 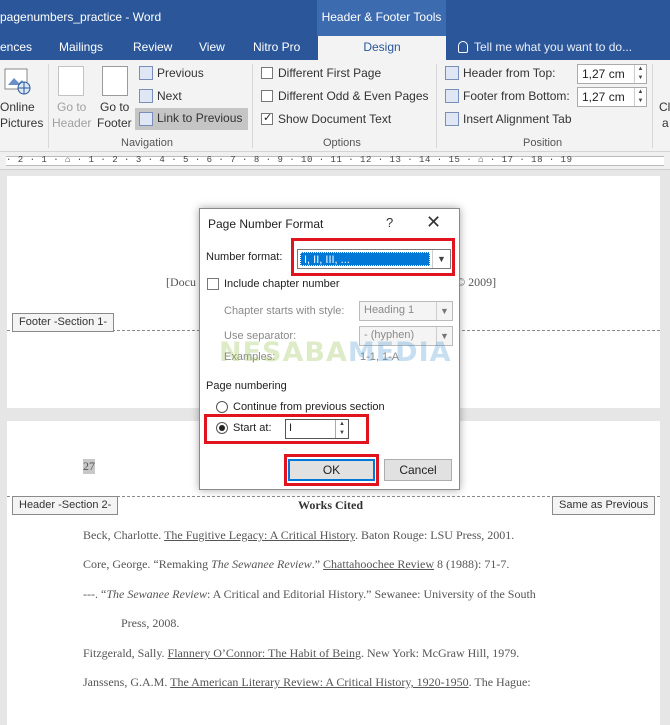 I want to click on show-document-text-label: Show Document Text, so click(x=335, y=119).